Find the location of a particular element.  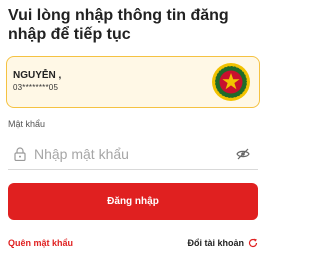

account-phone: 03********05 is located at coordinates (36, 87).